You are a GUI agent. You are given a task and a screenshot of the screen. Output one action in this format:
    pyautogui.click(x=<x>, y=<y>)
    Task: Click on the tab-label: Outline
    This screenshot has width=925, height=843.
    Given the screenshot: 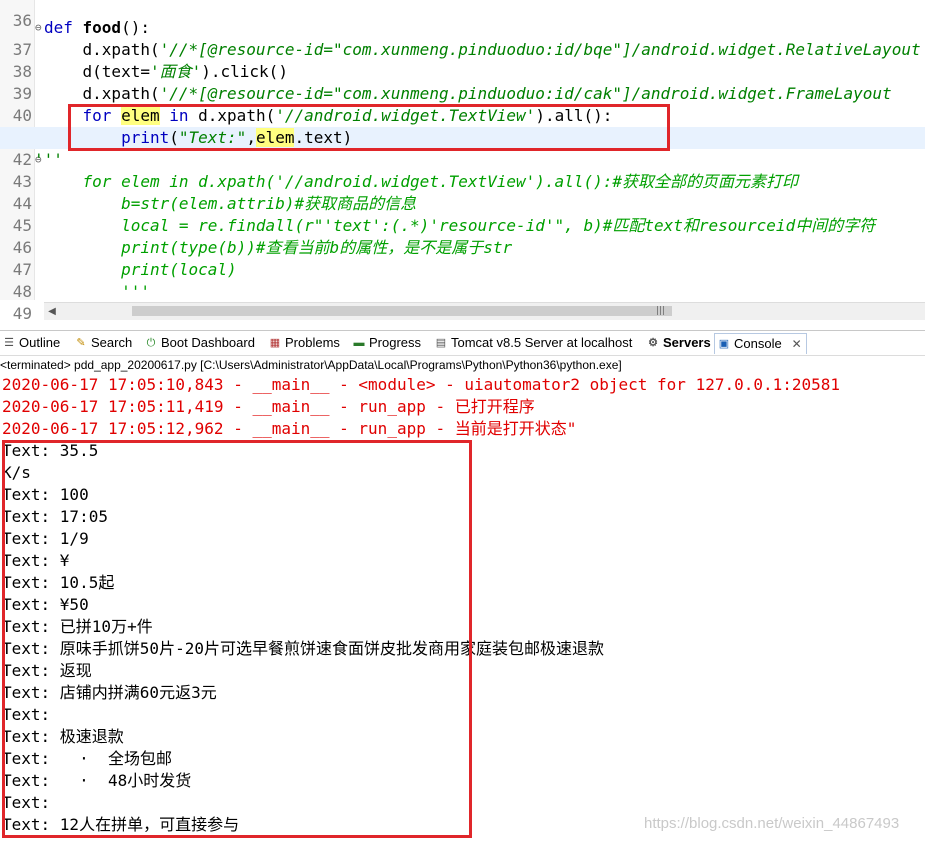 What is the action you would take?
    pyautogui.click(x=40, y=342)
    